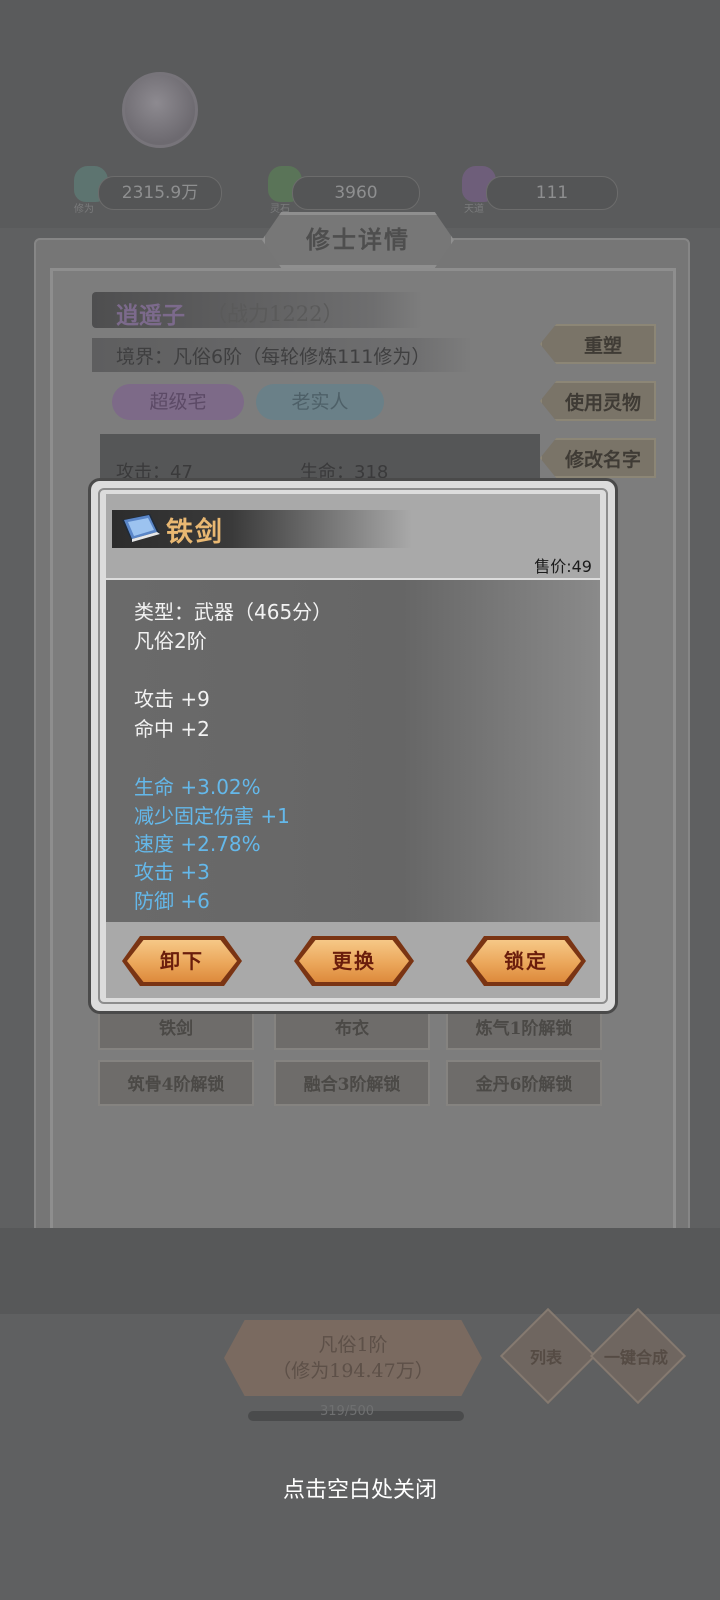 The width and height of the screenshot is (720, 1600). I want to click on extra-stat: 速度 +2.78%, so click(197, 844).